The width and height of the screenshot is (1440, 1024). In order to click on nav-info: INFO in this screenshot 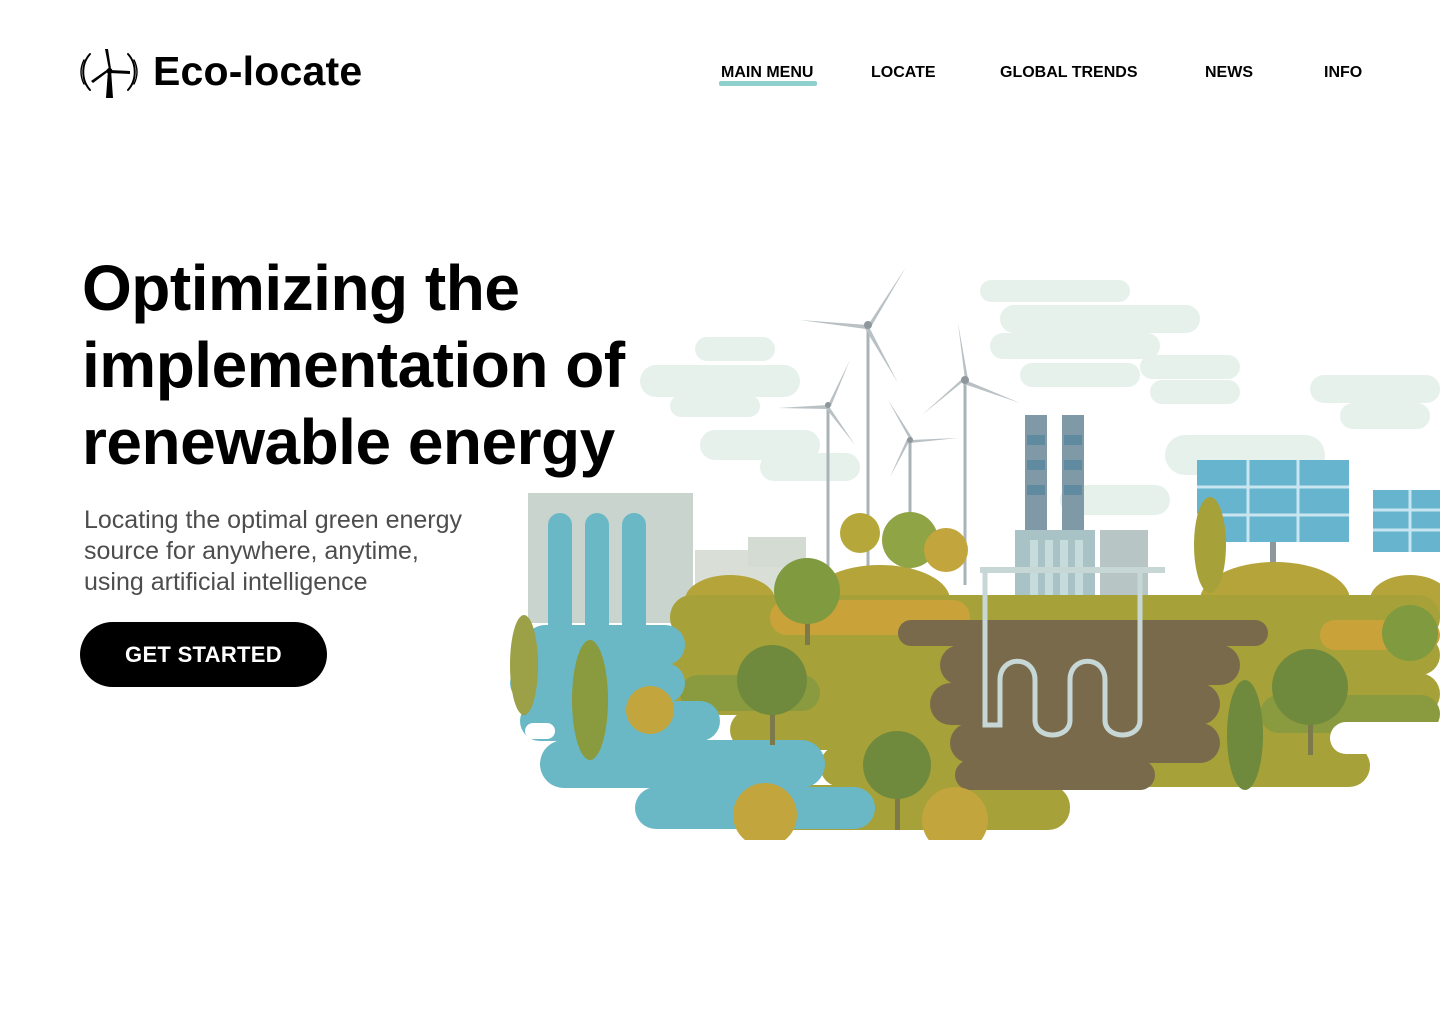, I will do `click(1343, 73)`.